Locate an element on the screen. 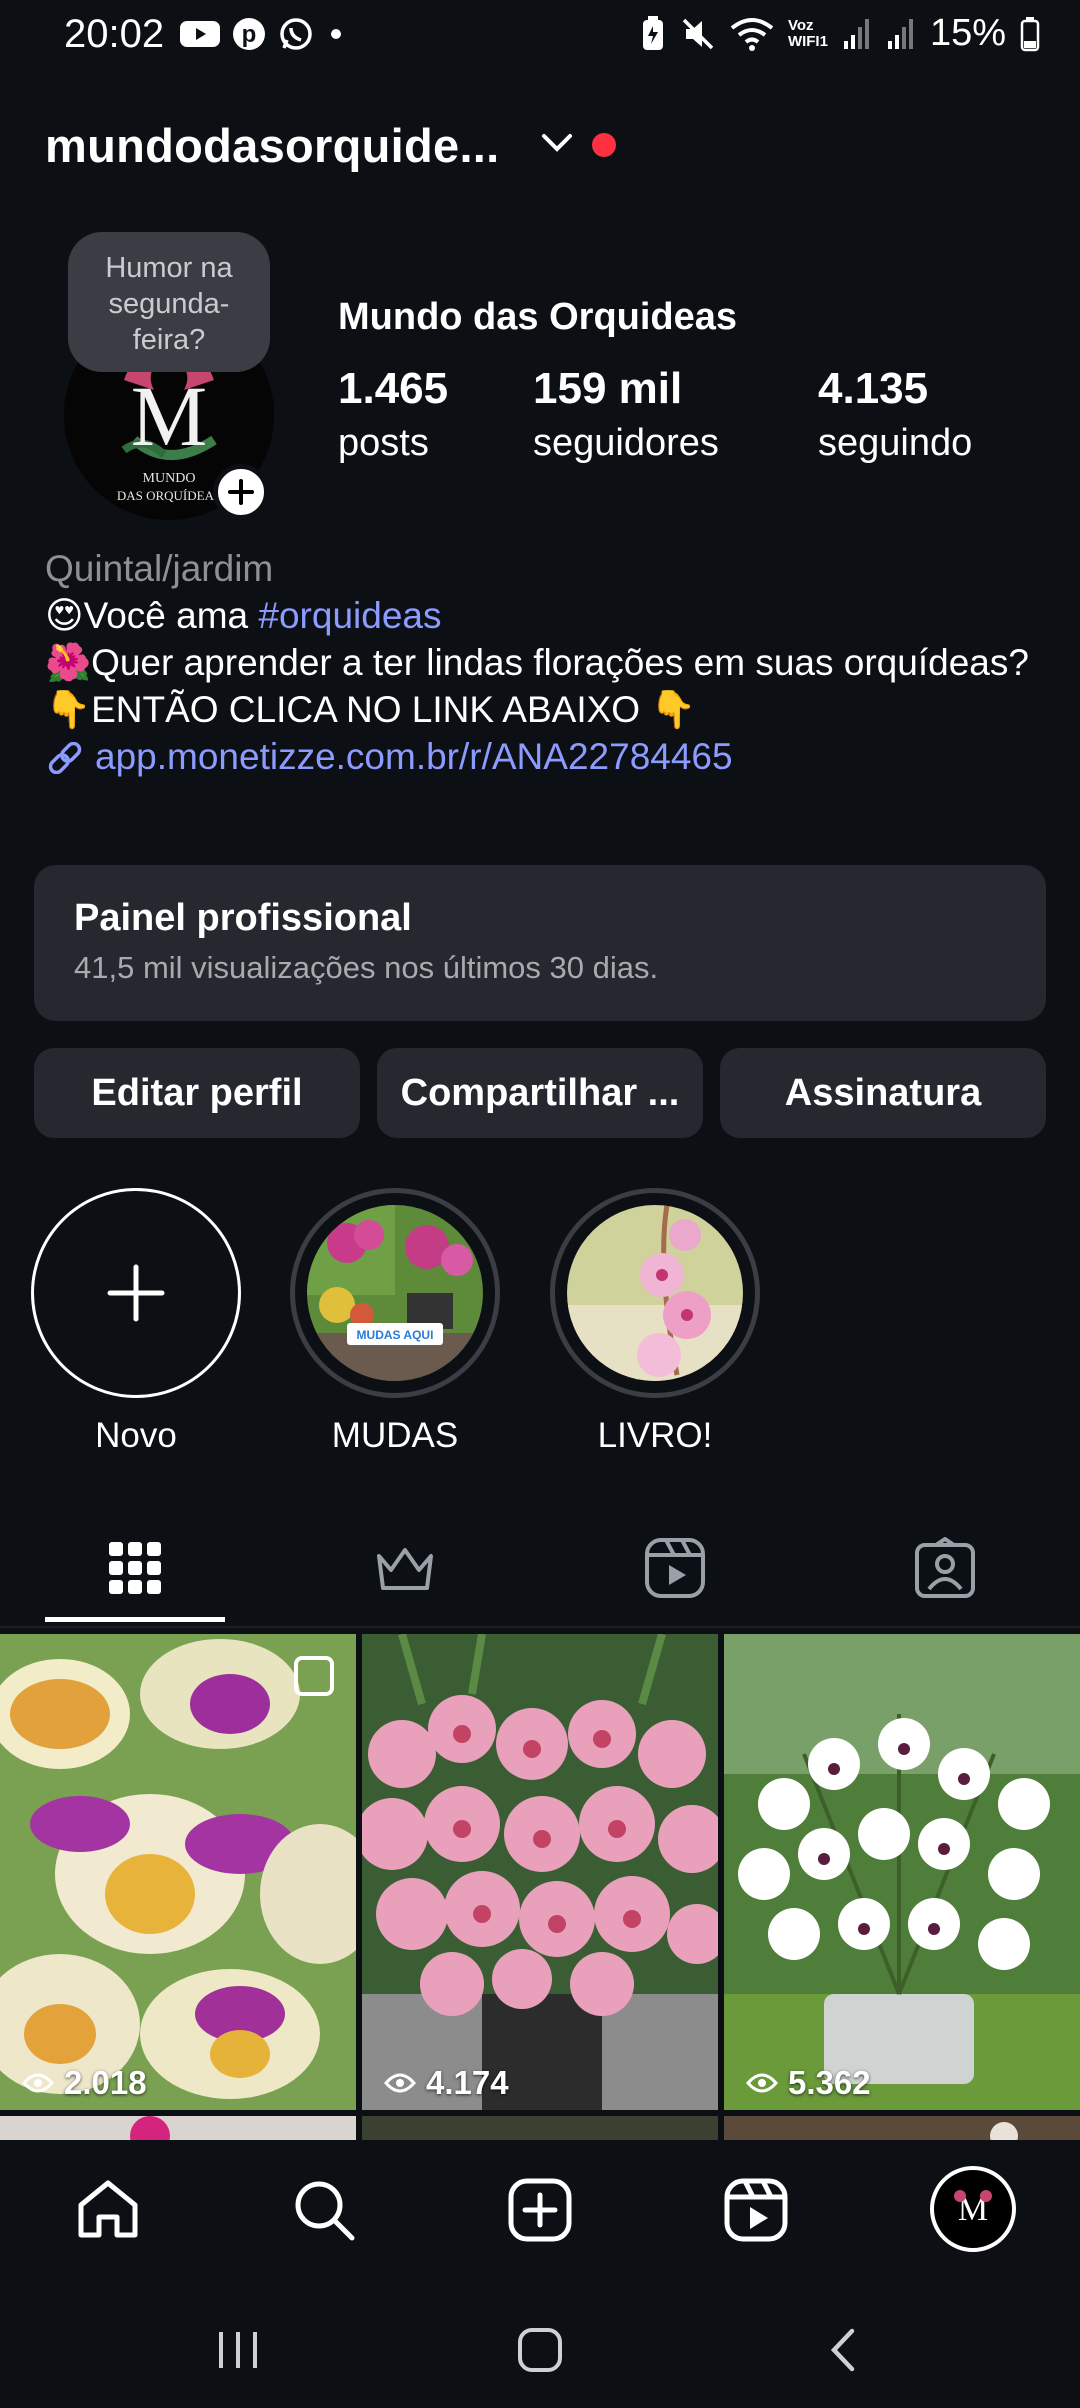 Image resolution: width=1080 pixels, height=2408 pixels. battery-icon is located at coordinates (1030, 33).